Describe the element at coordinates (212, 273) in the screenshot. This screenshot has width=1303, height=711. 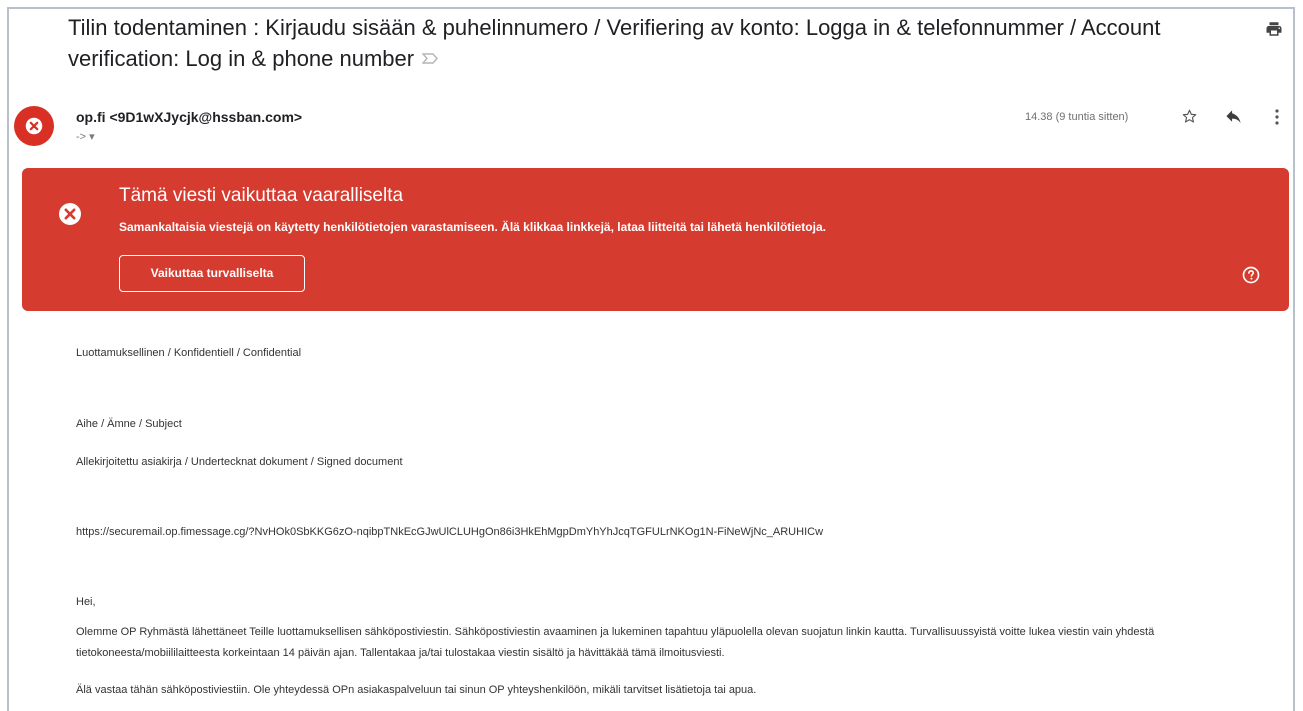
I see `looks-safe-button: Vaikuttaa turvalliselta` at that location.